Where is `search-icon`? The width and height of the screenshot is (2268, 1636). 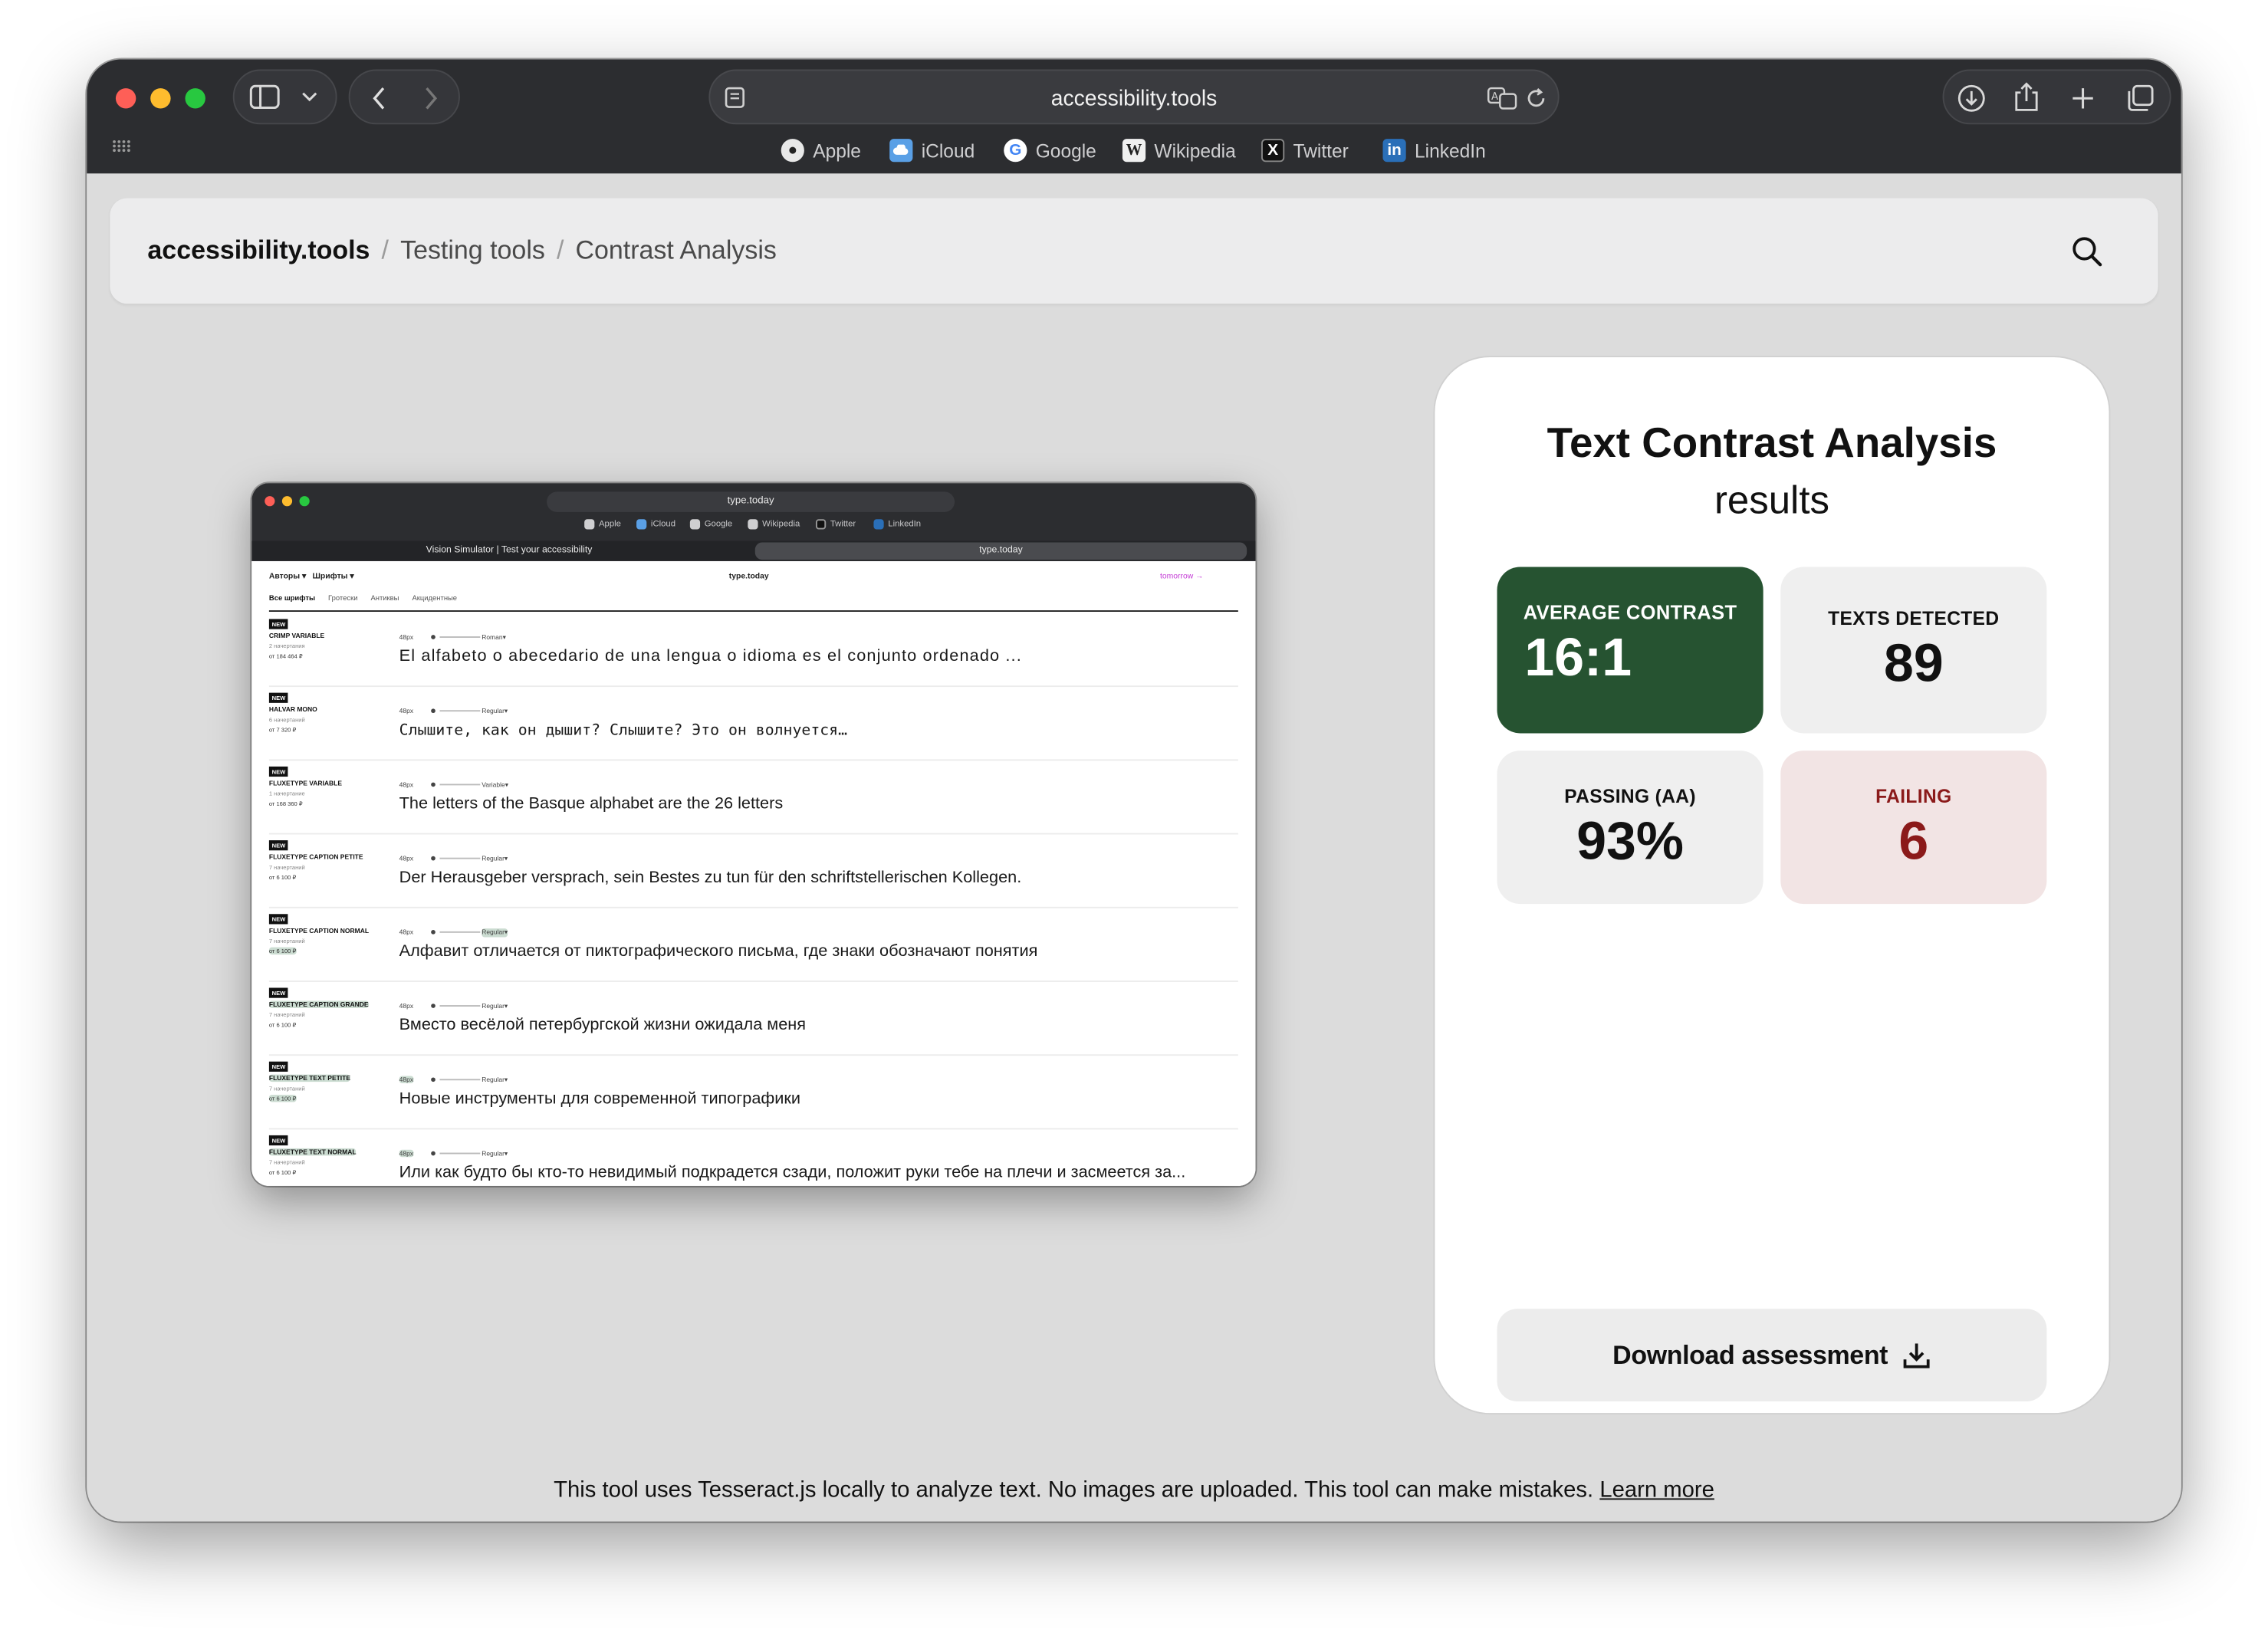
search-icon is located at coordinates (2087, 251).